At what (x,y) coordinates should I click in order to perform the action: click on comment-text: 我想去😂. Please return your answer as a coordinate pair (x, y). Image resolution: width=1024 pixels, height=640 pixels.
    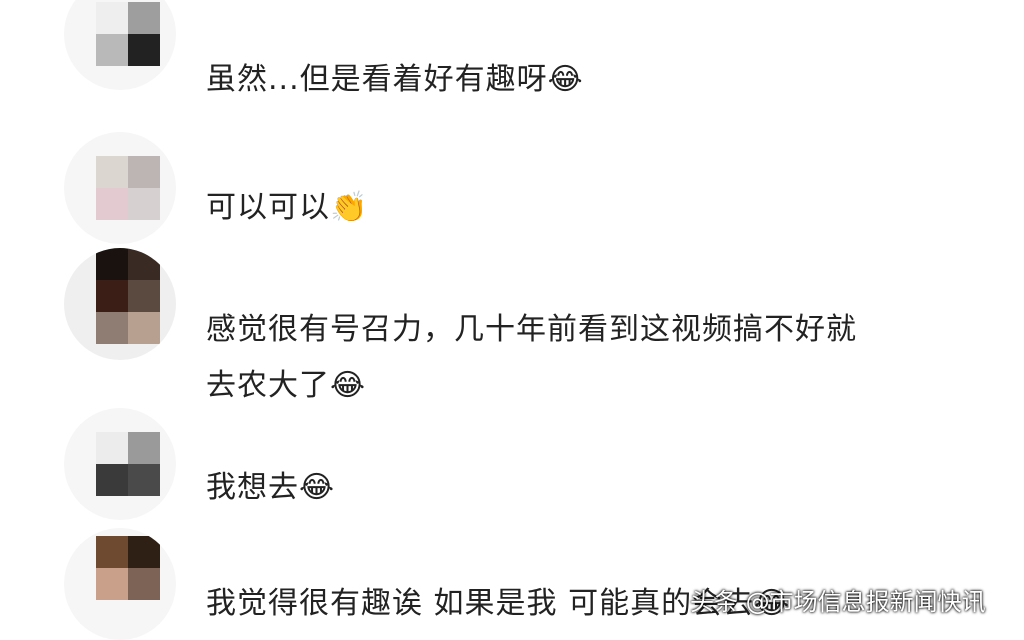
    Looking at the image, I should click on (586, 488).